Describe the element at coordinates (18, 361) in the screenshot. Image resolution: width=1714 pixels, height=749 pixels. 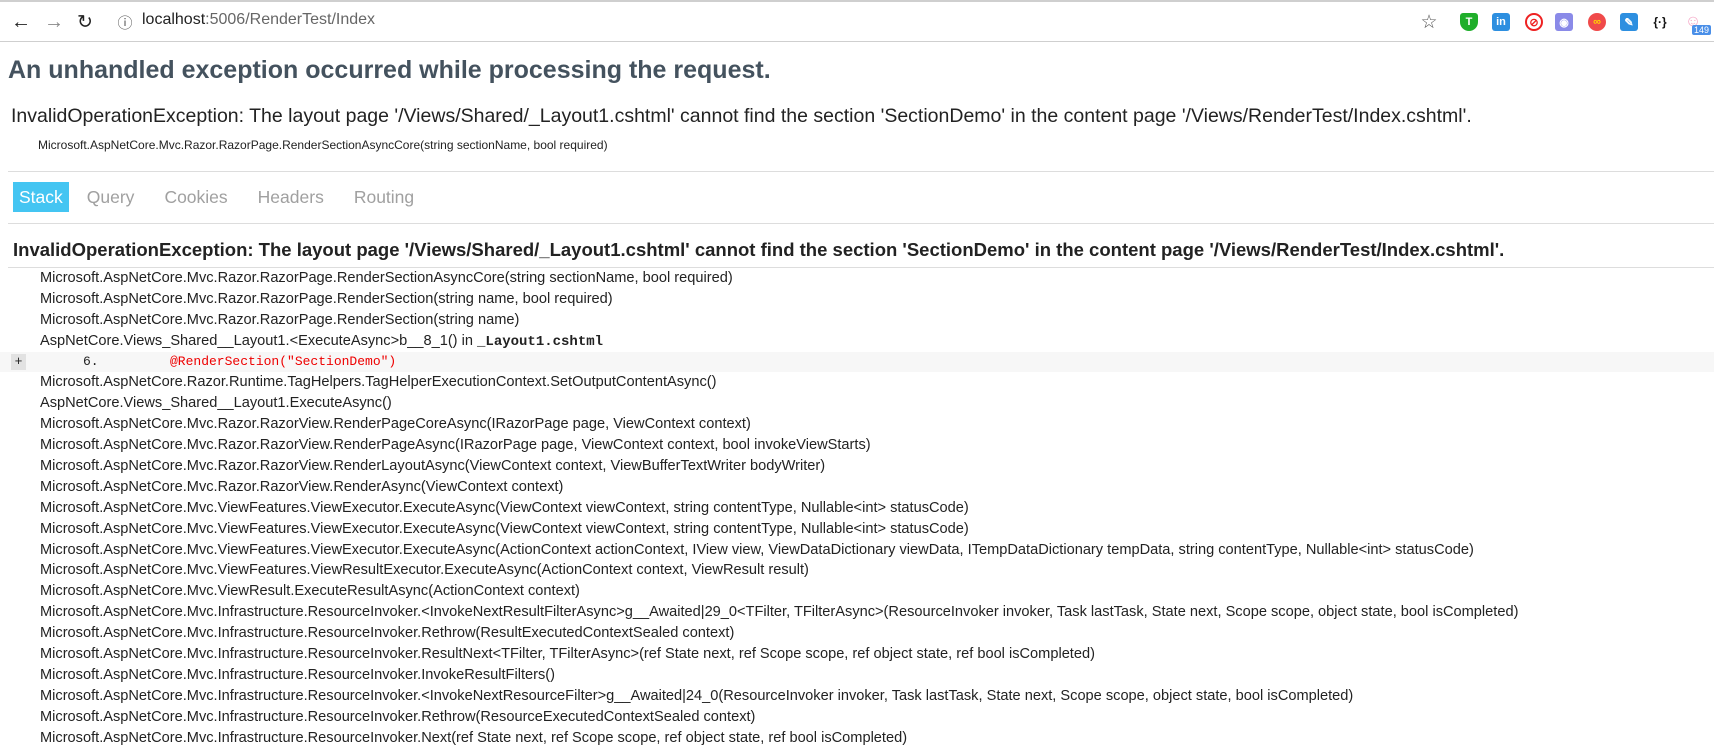
I see `expand-button: +` at that location.